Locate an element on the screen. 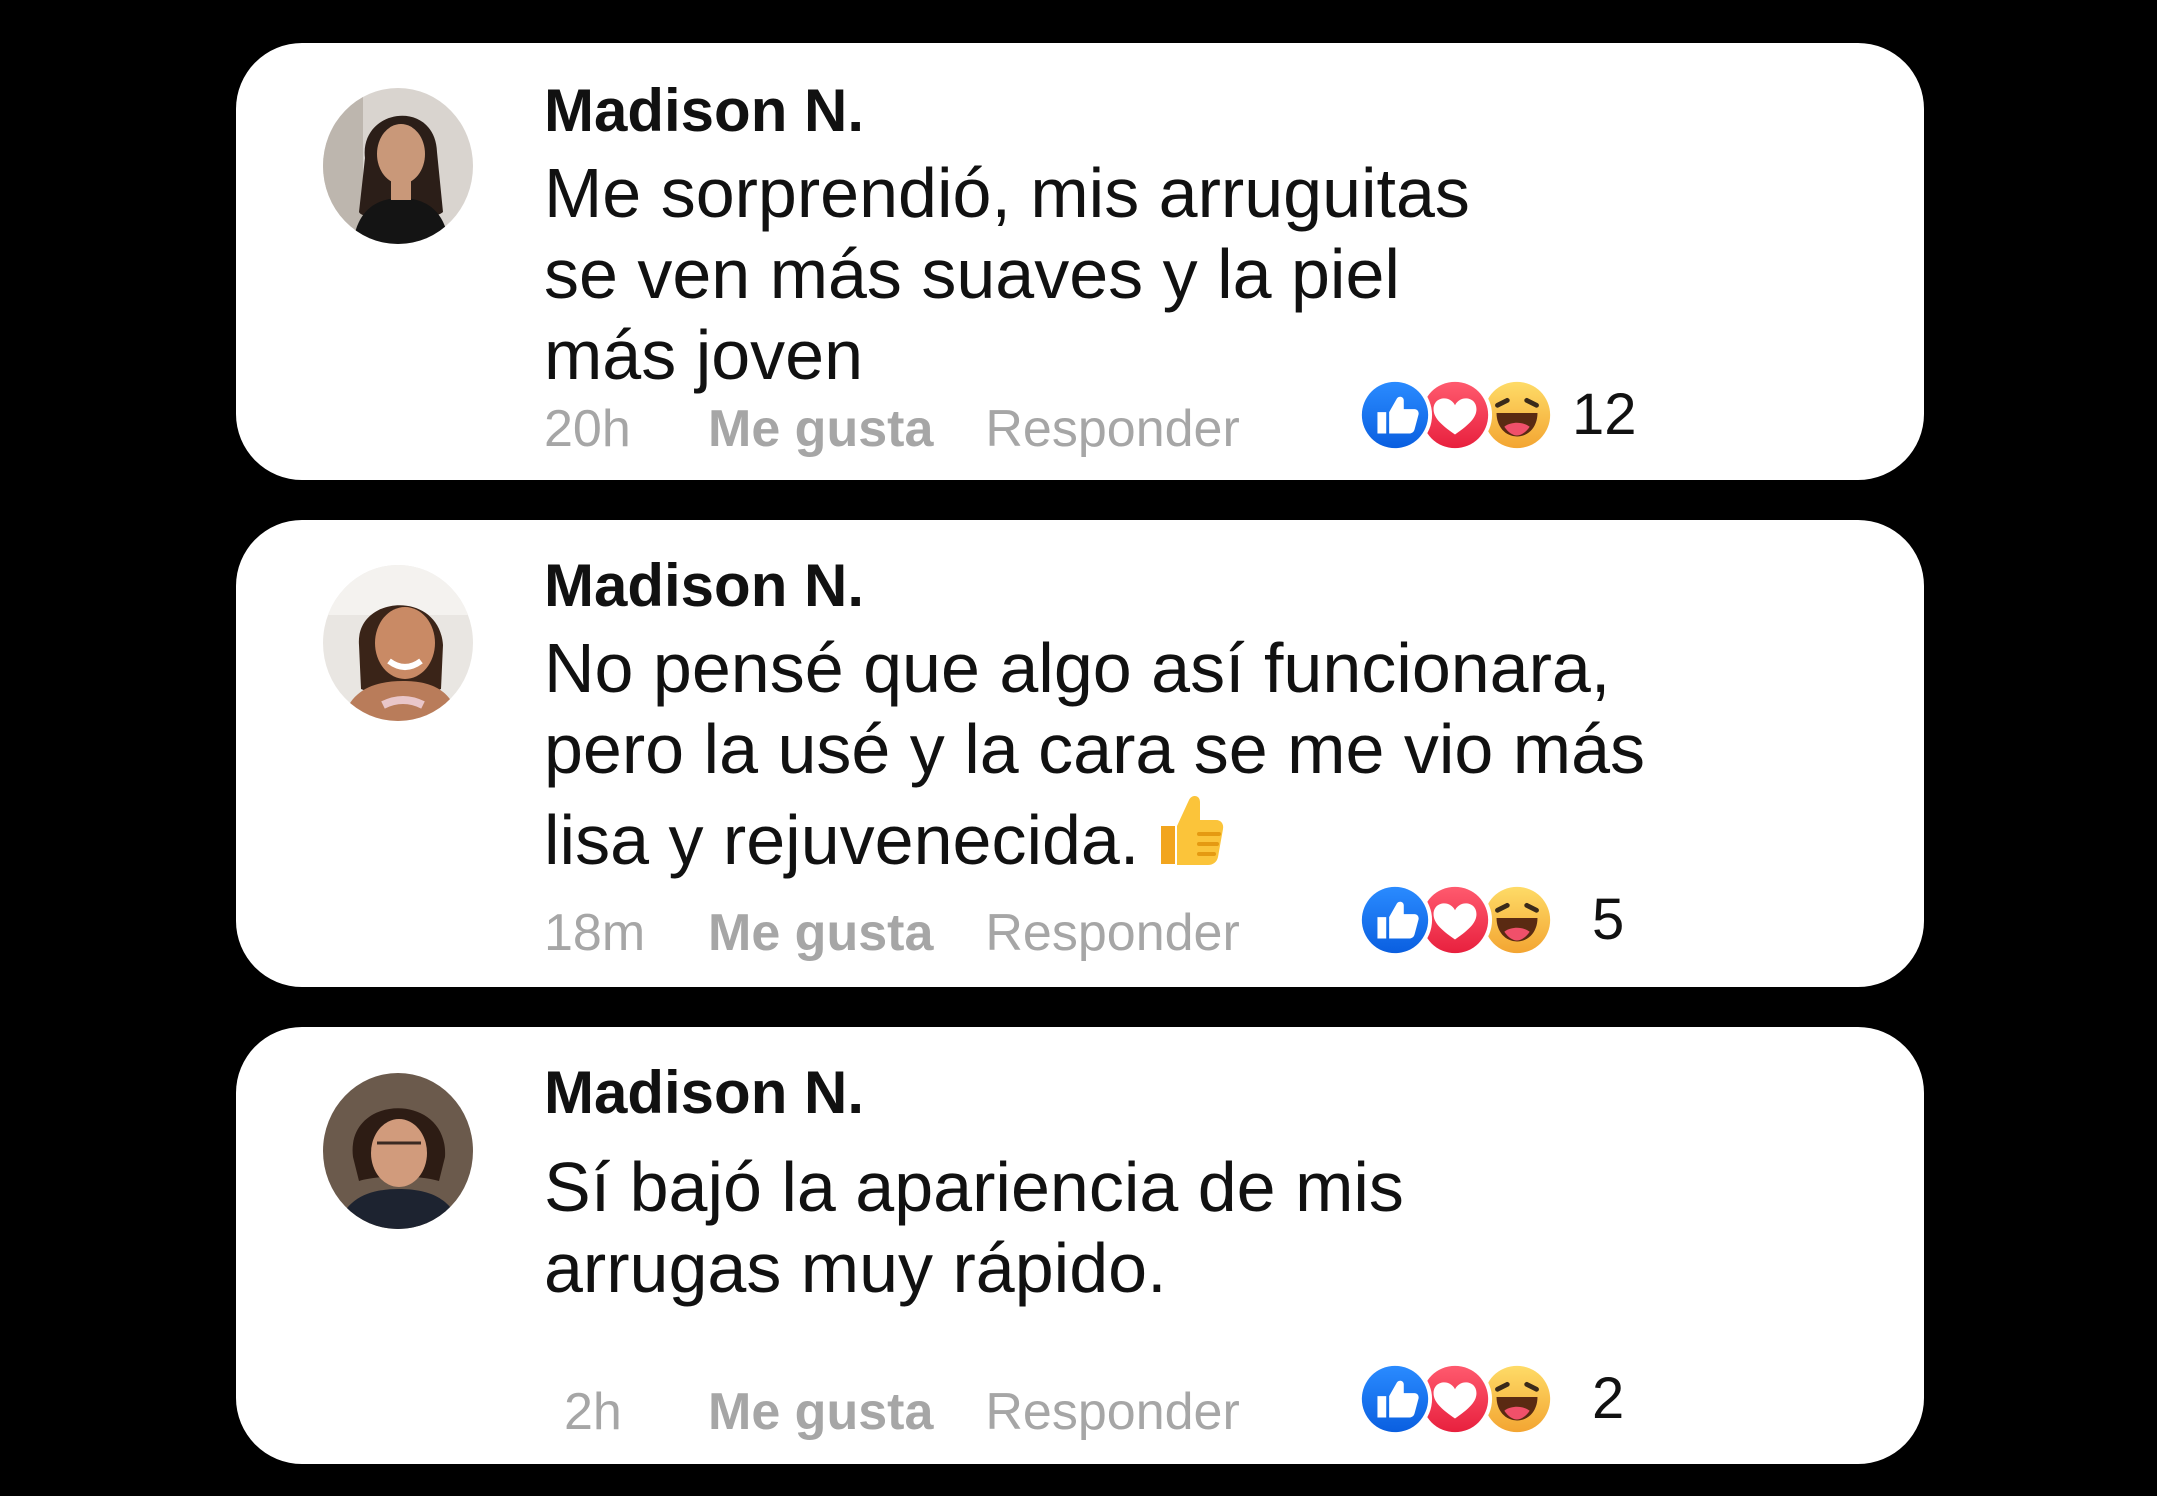 The height and width of the screenshot is (1496, 2157). reaction-count: 5 is located at coordinates (1608, 919).